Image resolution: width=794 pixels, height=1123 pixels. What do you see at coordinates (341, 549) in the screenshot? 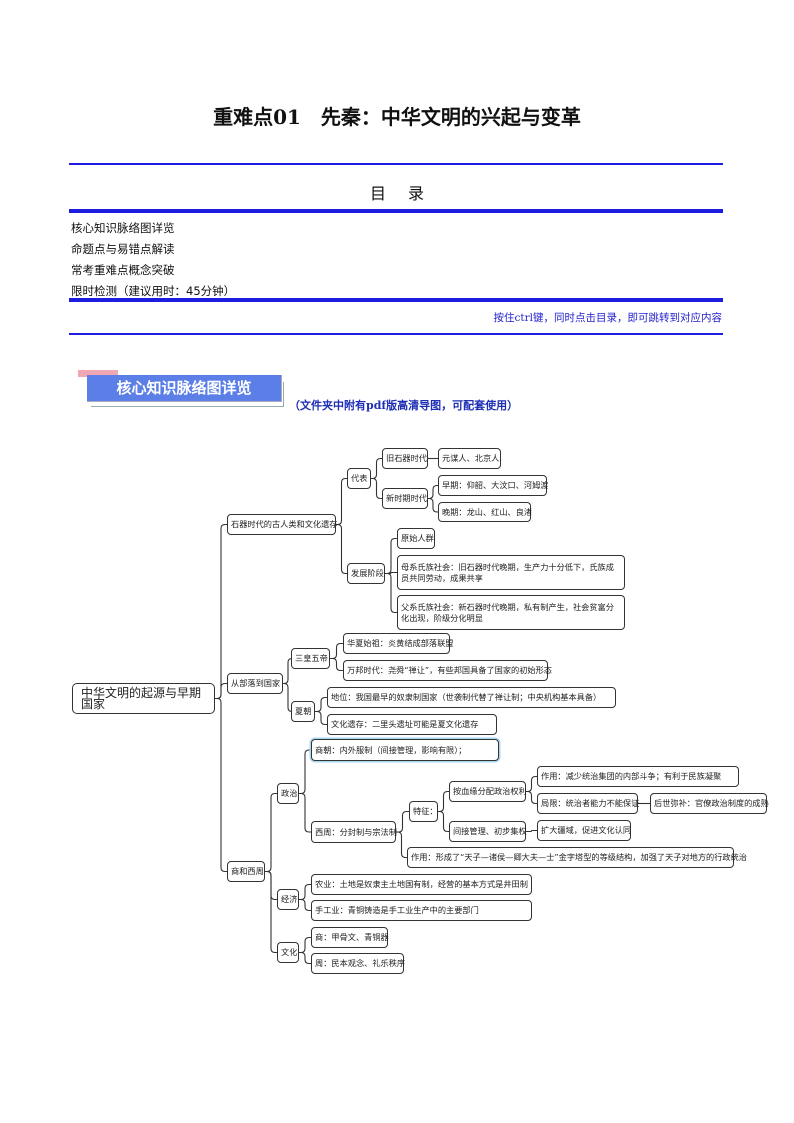
I see `connector-stone-stage` at bounding box center [341, 549].